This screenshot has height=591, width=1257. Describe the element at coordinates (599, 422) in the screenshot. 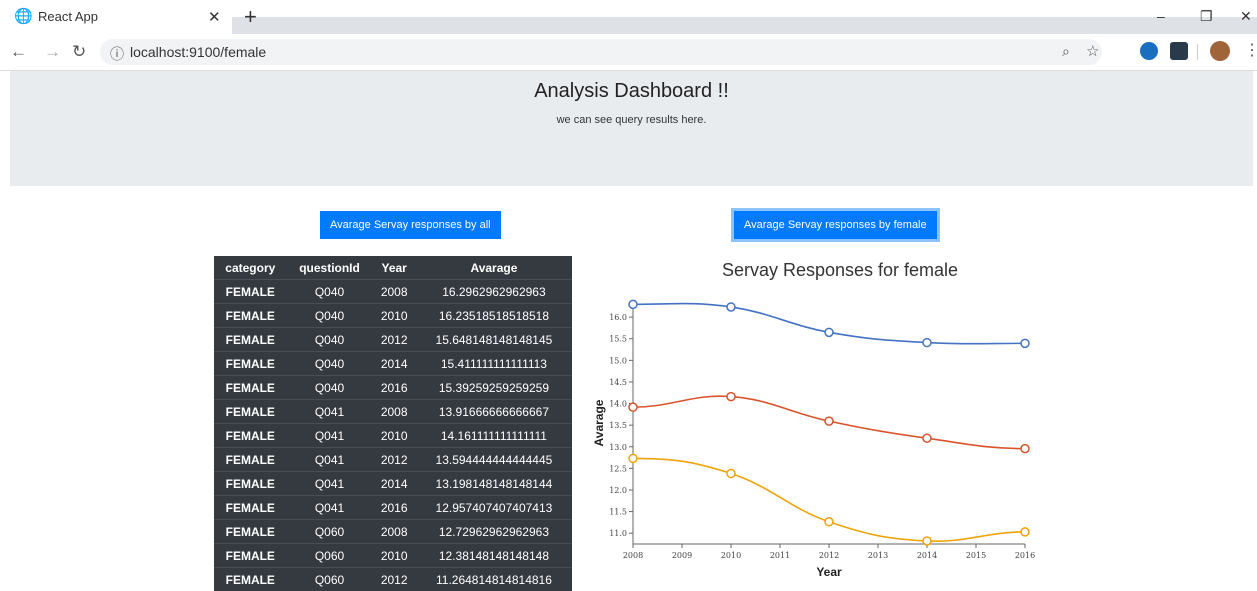

I see `y-axis-label: Avarage` at that location.